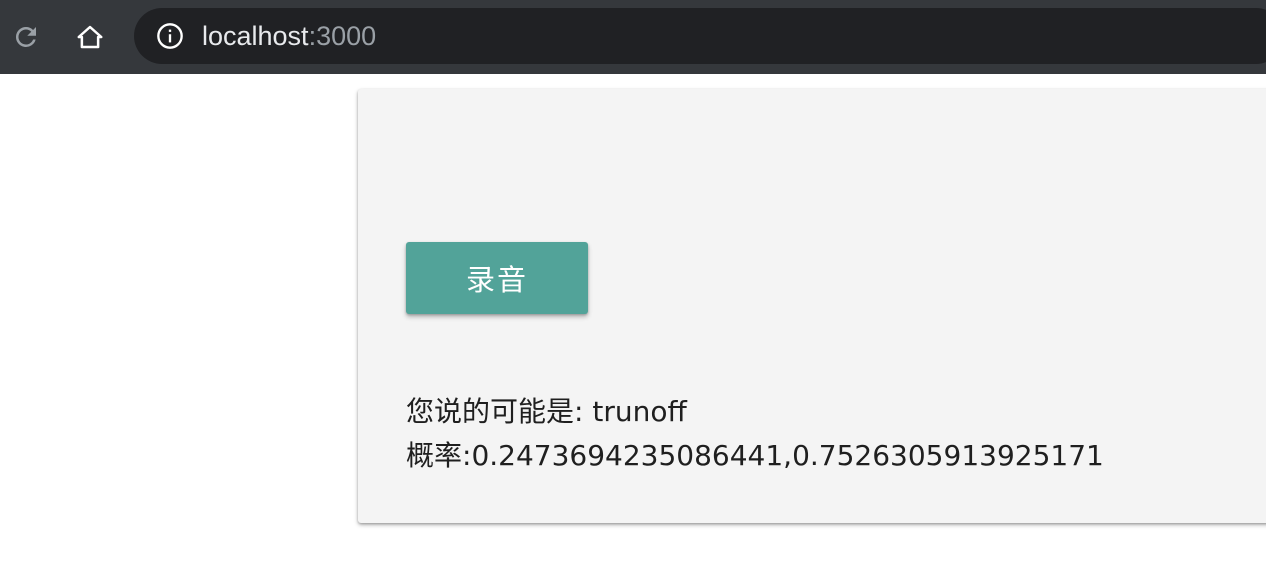  What do you see at coordinates (255, 36) in the screenshot?
I see `url-host: localhost` at bounding box center [255, 36].